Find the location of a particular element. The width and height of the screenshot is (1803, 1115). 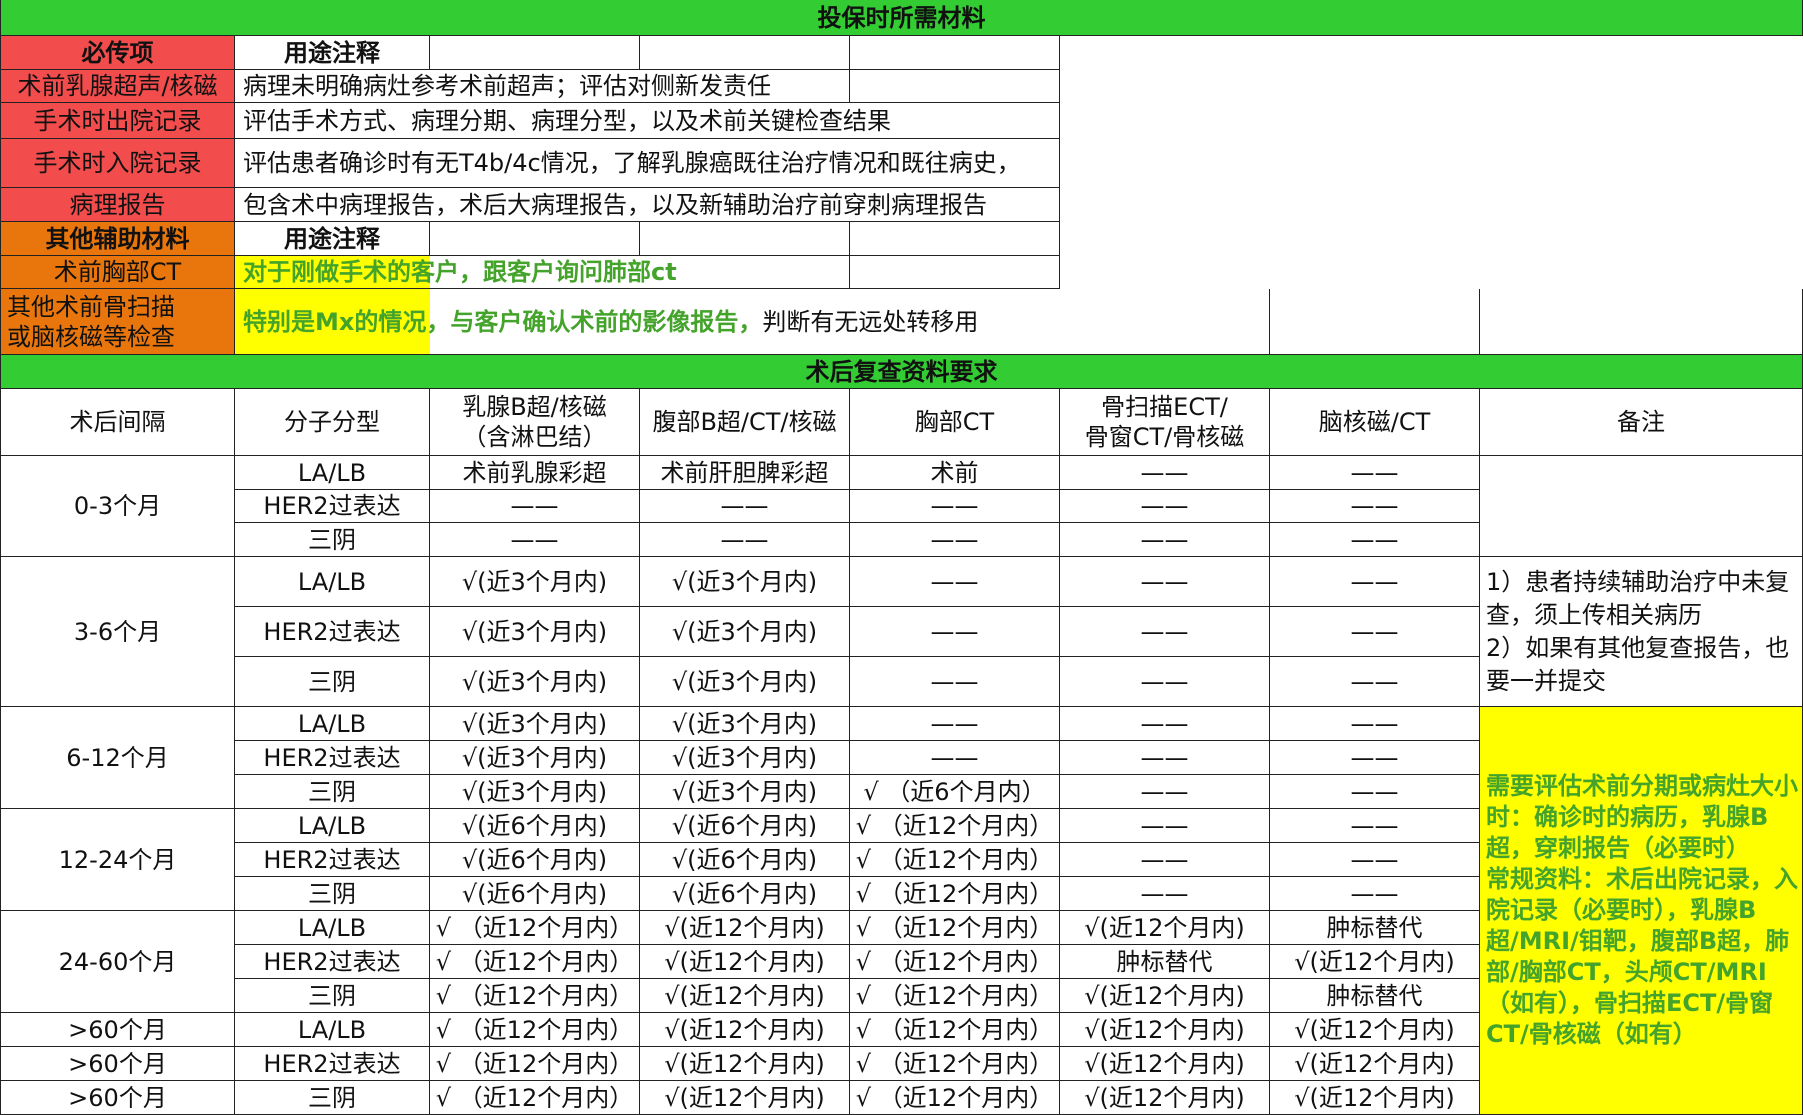

required-item-name: 手术时出院记录 is located at coordinates (117, 121).